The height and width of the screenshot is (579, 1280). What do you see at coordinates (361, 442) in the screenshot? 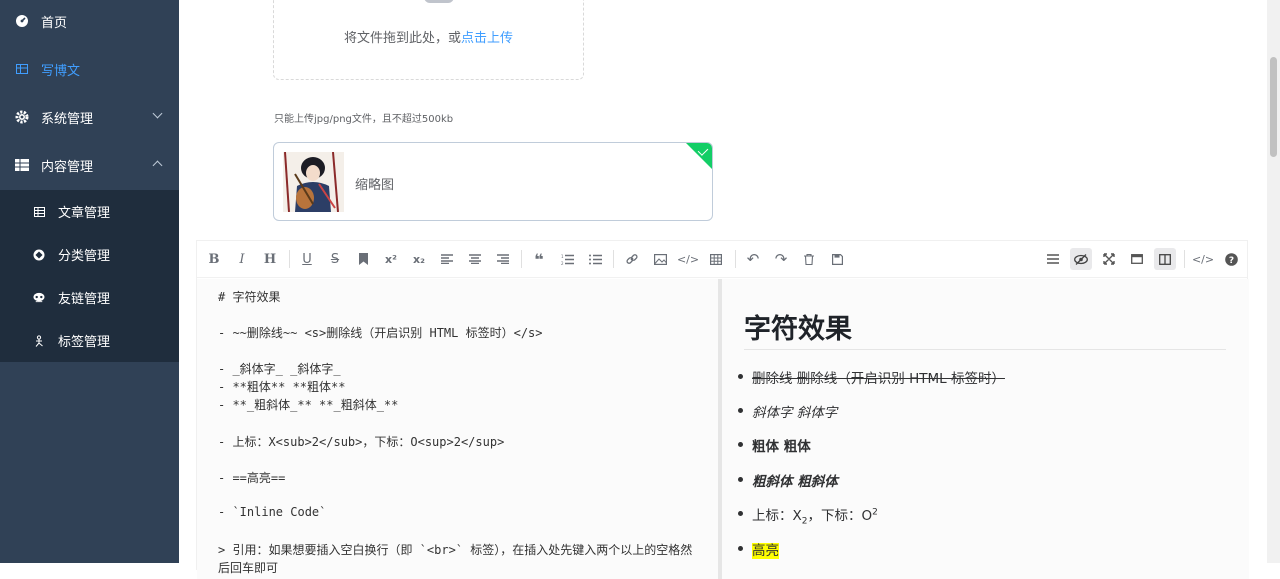
I see `source-line: - 上标：X<sub>2</sub>，下标：O<sup>2</sup>` at bounding box center [361, 442].